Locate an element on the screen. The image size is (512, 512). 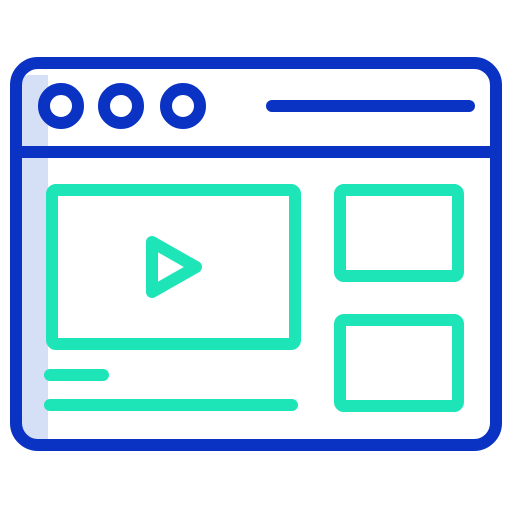
play-icon is located at coordinates (174, 267).